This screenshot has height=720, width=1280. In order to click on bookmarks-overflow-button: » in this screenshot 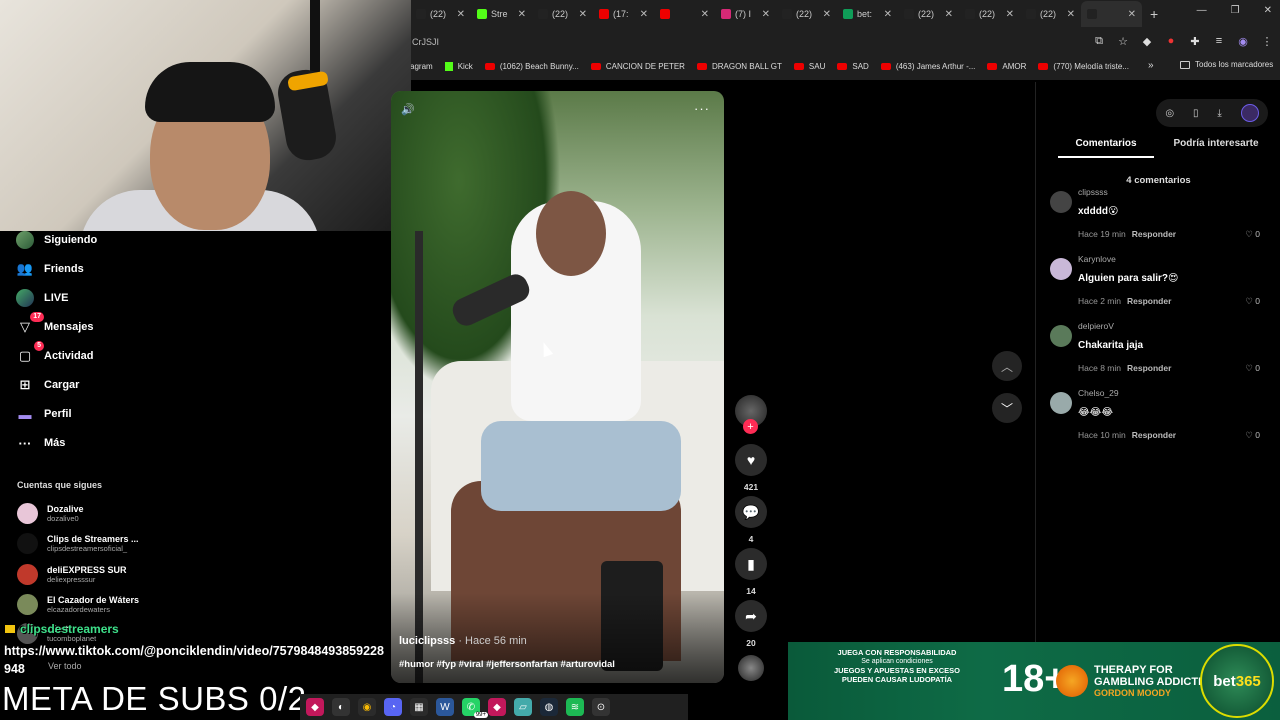, I will do `click(1155, 65)`.